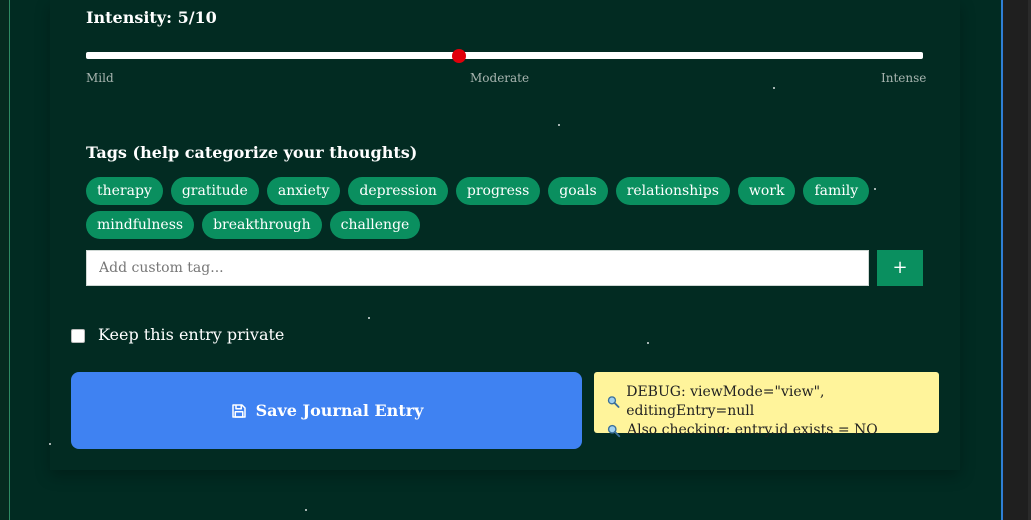 This screenshot has height=520, width=1031. What do you see at coordinates (672, 191) in the screenshot?
I see `tag-relationships: relationships` at bounding box center [672, 191].